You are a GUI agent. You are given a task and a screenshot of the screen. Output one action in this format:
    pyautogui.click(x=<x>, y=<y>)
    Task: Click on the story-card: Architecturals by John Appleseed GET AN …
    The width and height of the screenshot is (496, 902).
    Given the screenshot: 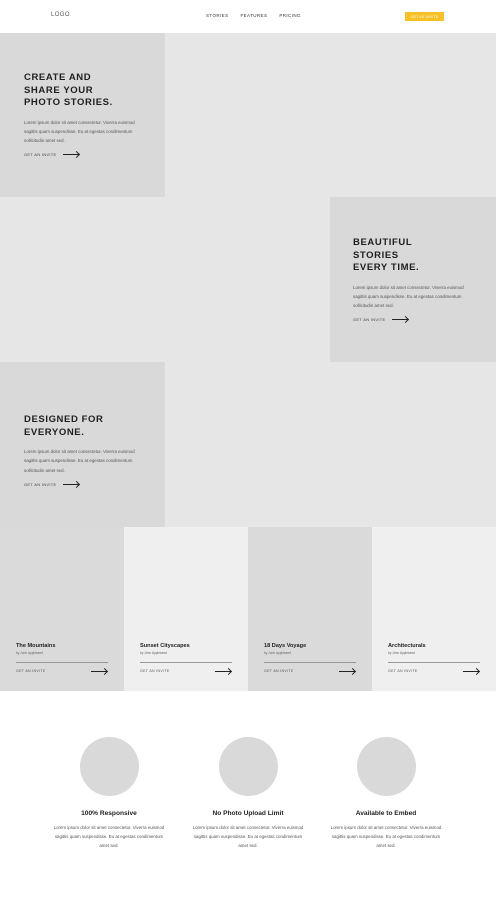 What is the action you would take?
    pyautogui.click(x=434, y=609)
    